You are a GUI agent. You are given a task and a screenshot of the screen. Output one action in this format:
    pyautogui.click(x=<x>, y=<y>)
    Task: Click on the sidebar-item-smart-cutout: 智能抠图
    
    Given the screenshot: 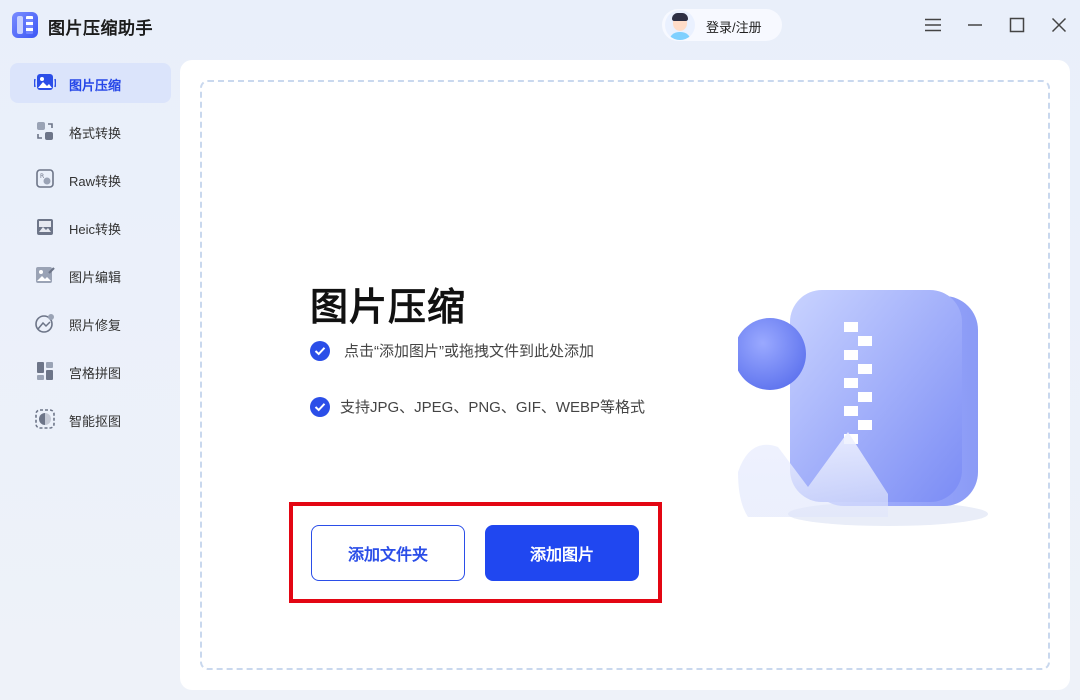 What is the action you would take?
    pyautogui.click(x=90, y=419)
    